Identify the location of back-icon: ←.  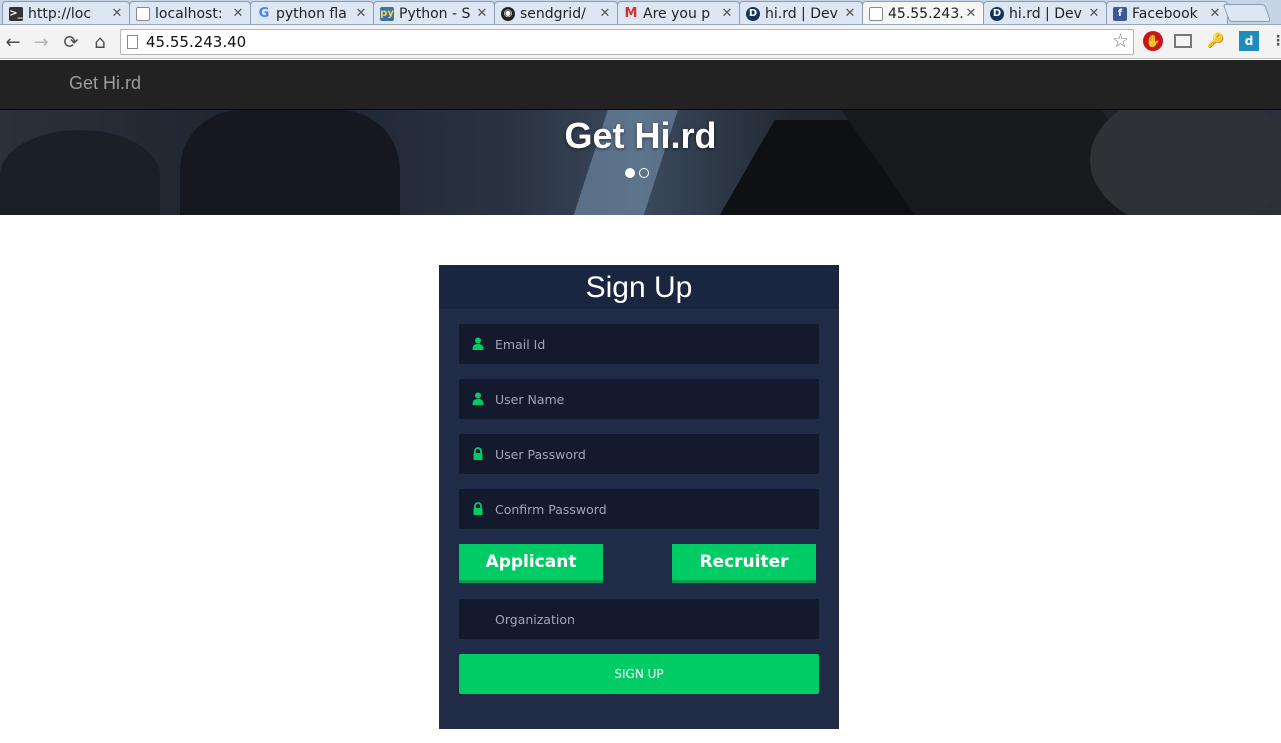
(13, 42).